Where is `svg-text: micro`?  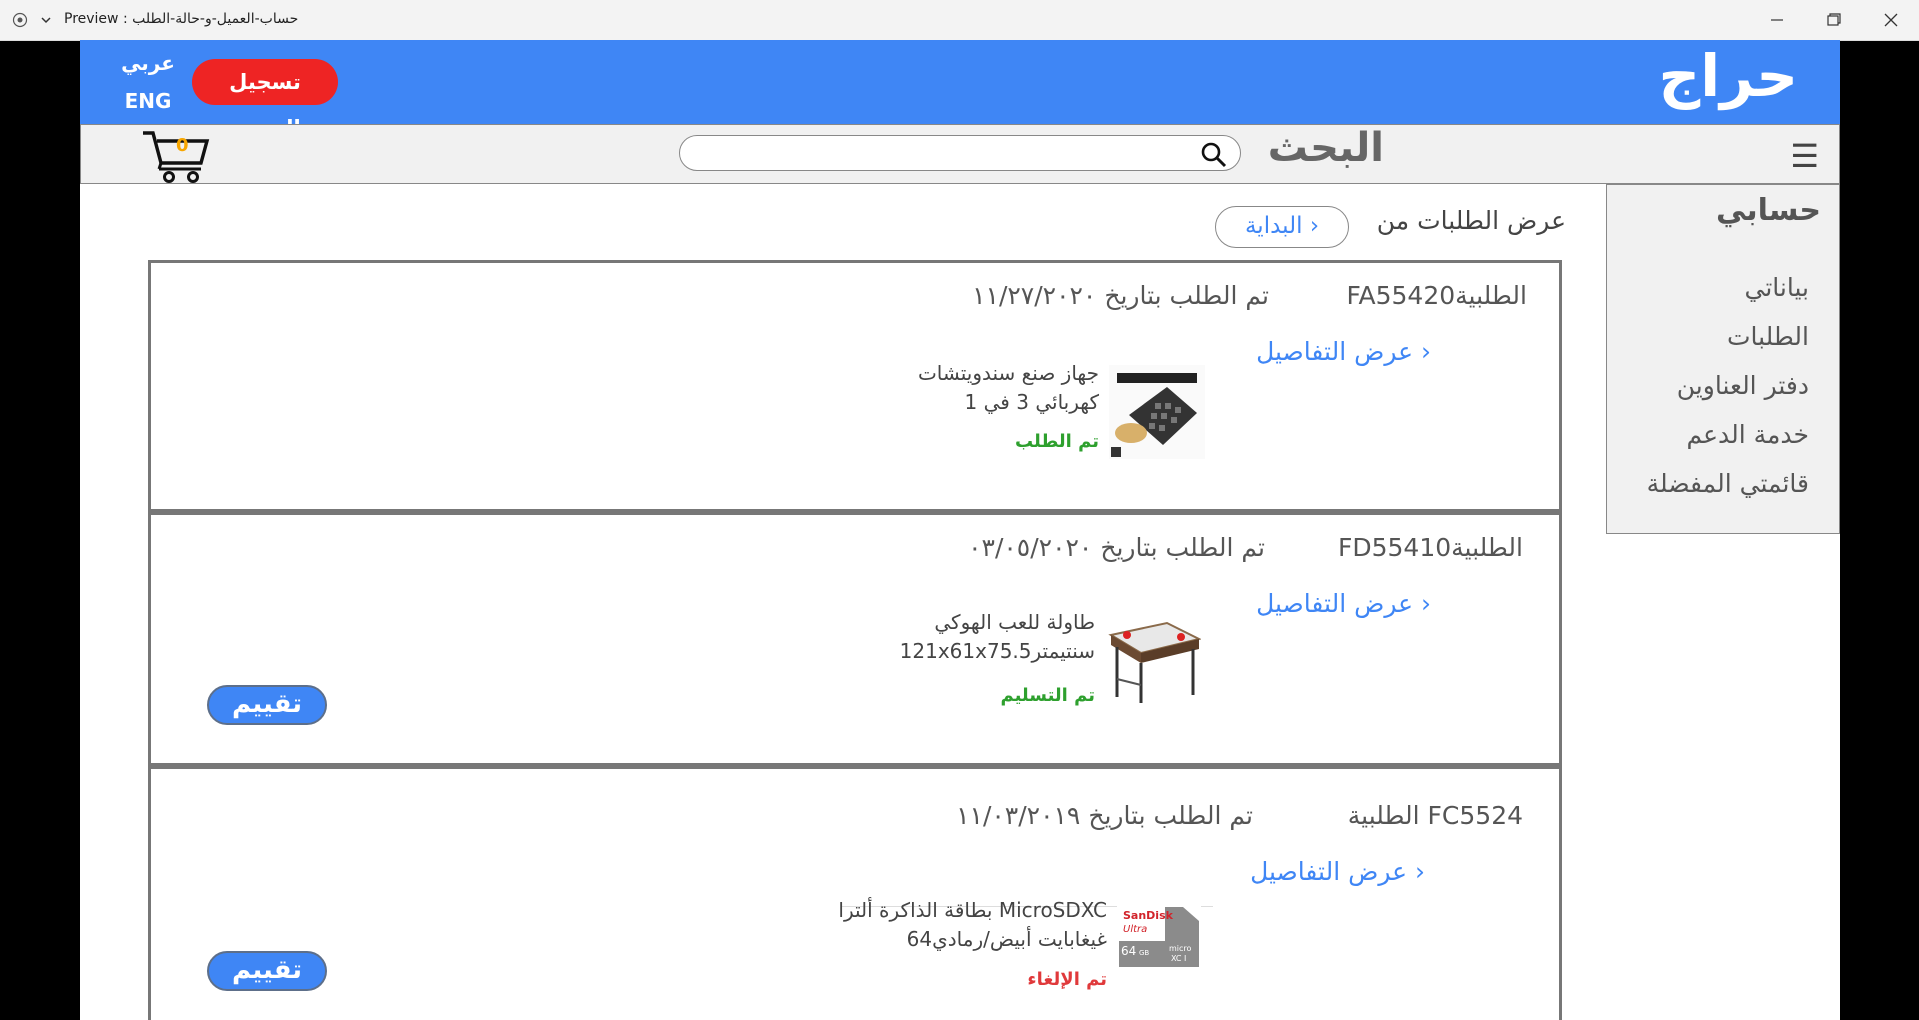 svg-text: micro is located at coordinates (1180, 948).